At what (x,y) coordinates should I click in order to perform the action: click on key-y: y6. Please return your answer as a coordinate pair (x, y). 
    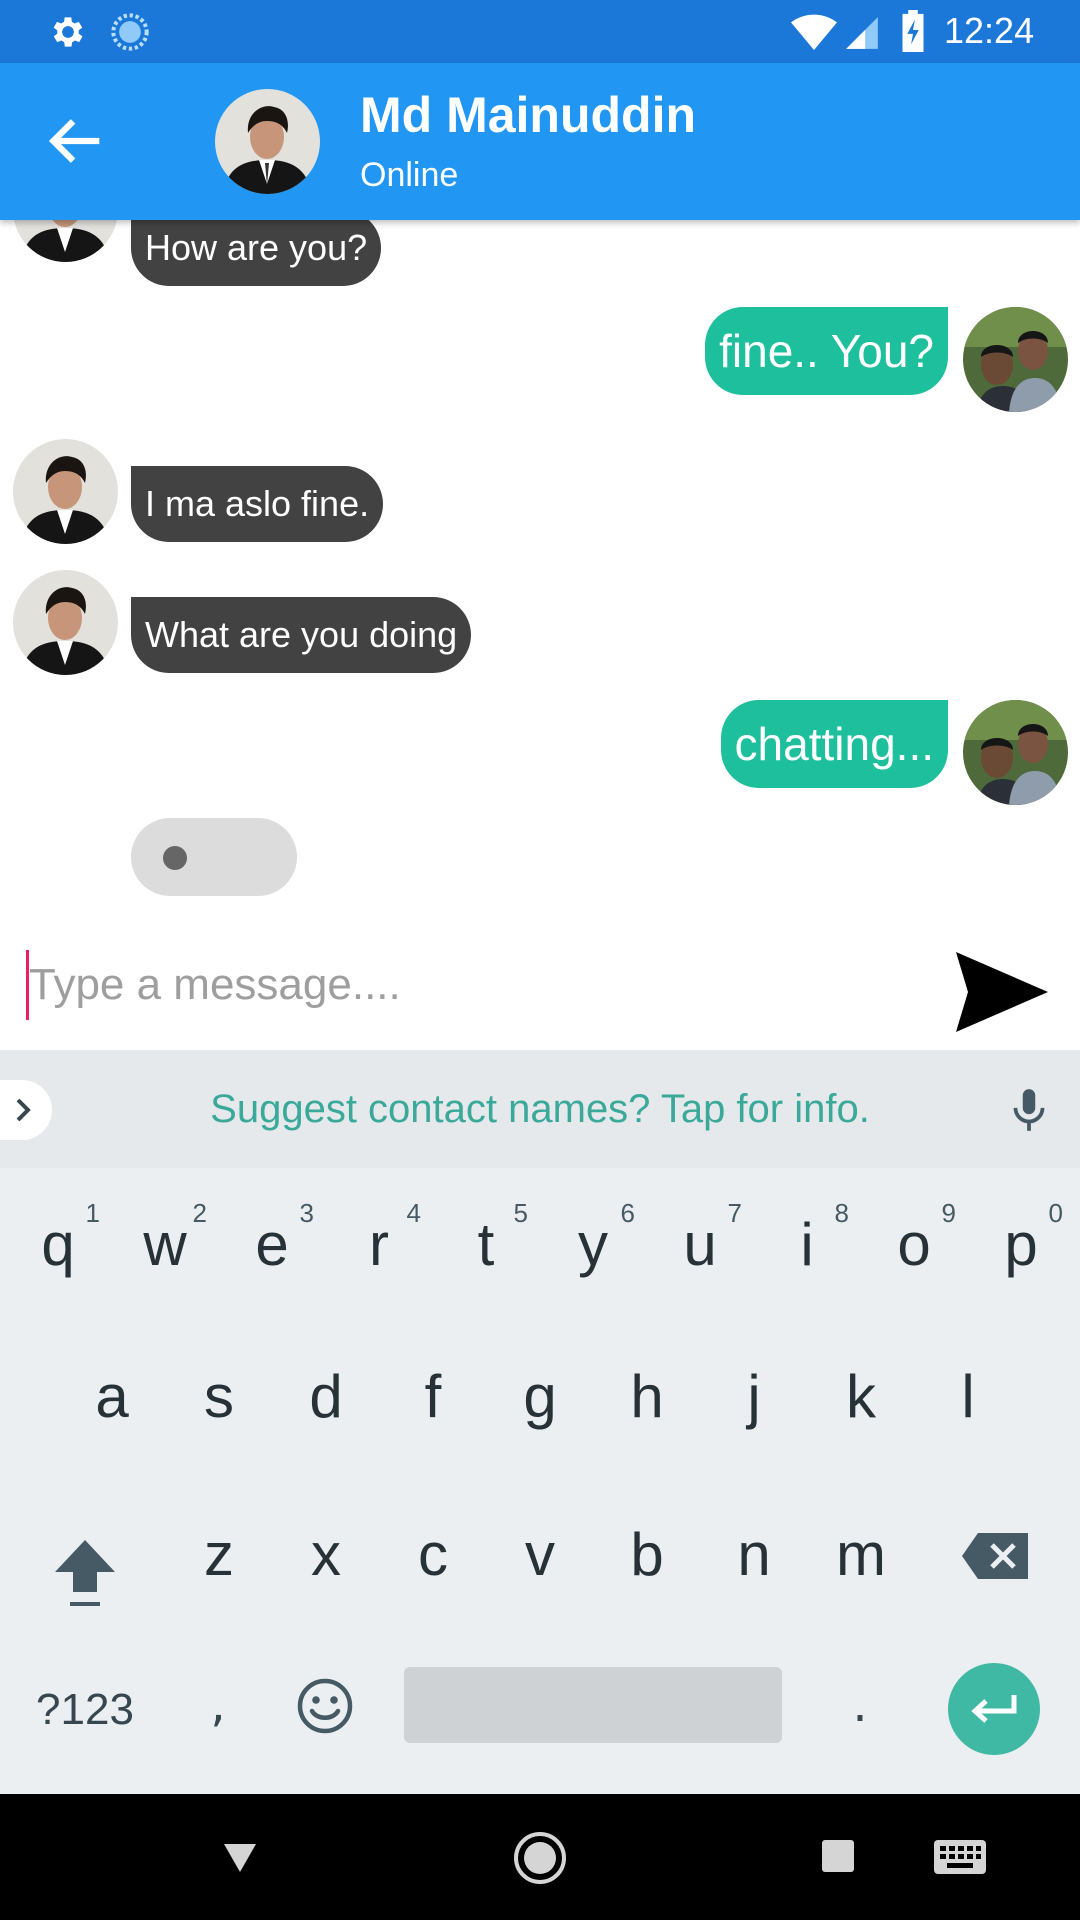
    Looking at the image, I should click on (593, 1245).